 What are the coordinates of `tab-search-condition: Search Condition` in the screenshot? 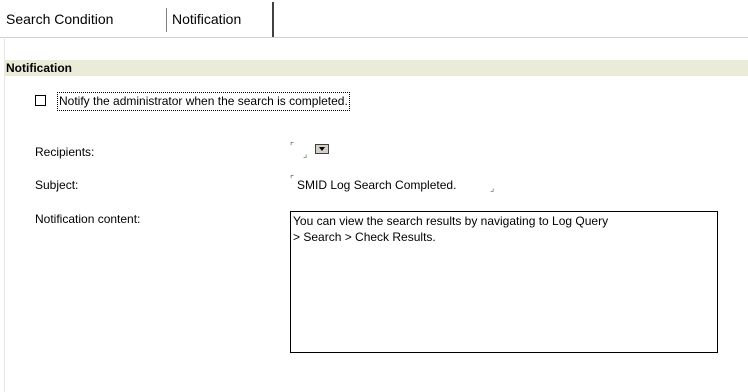 It's located at (83, 19).